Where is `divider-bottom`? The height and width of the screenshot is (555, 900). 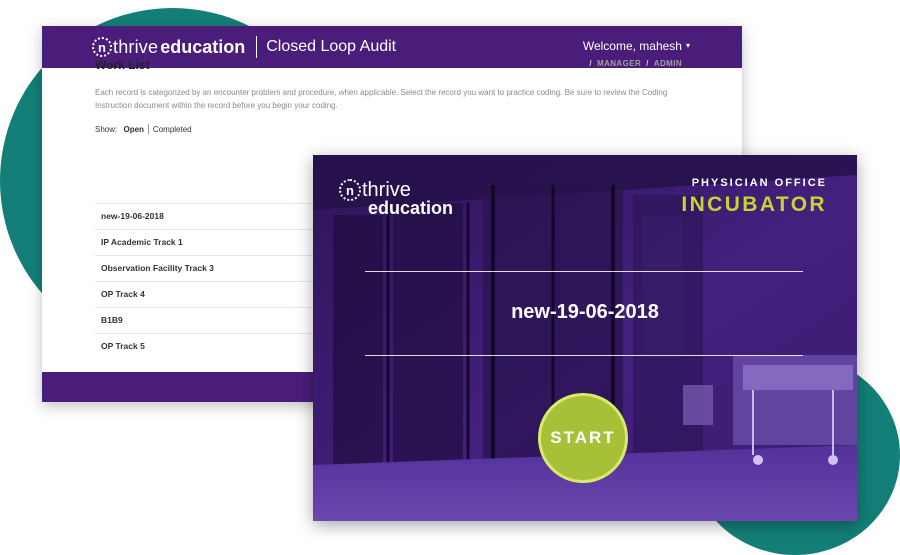 divider-bottom is located at coordinates (584, 355).